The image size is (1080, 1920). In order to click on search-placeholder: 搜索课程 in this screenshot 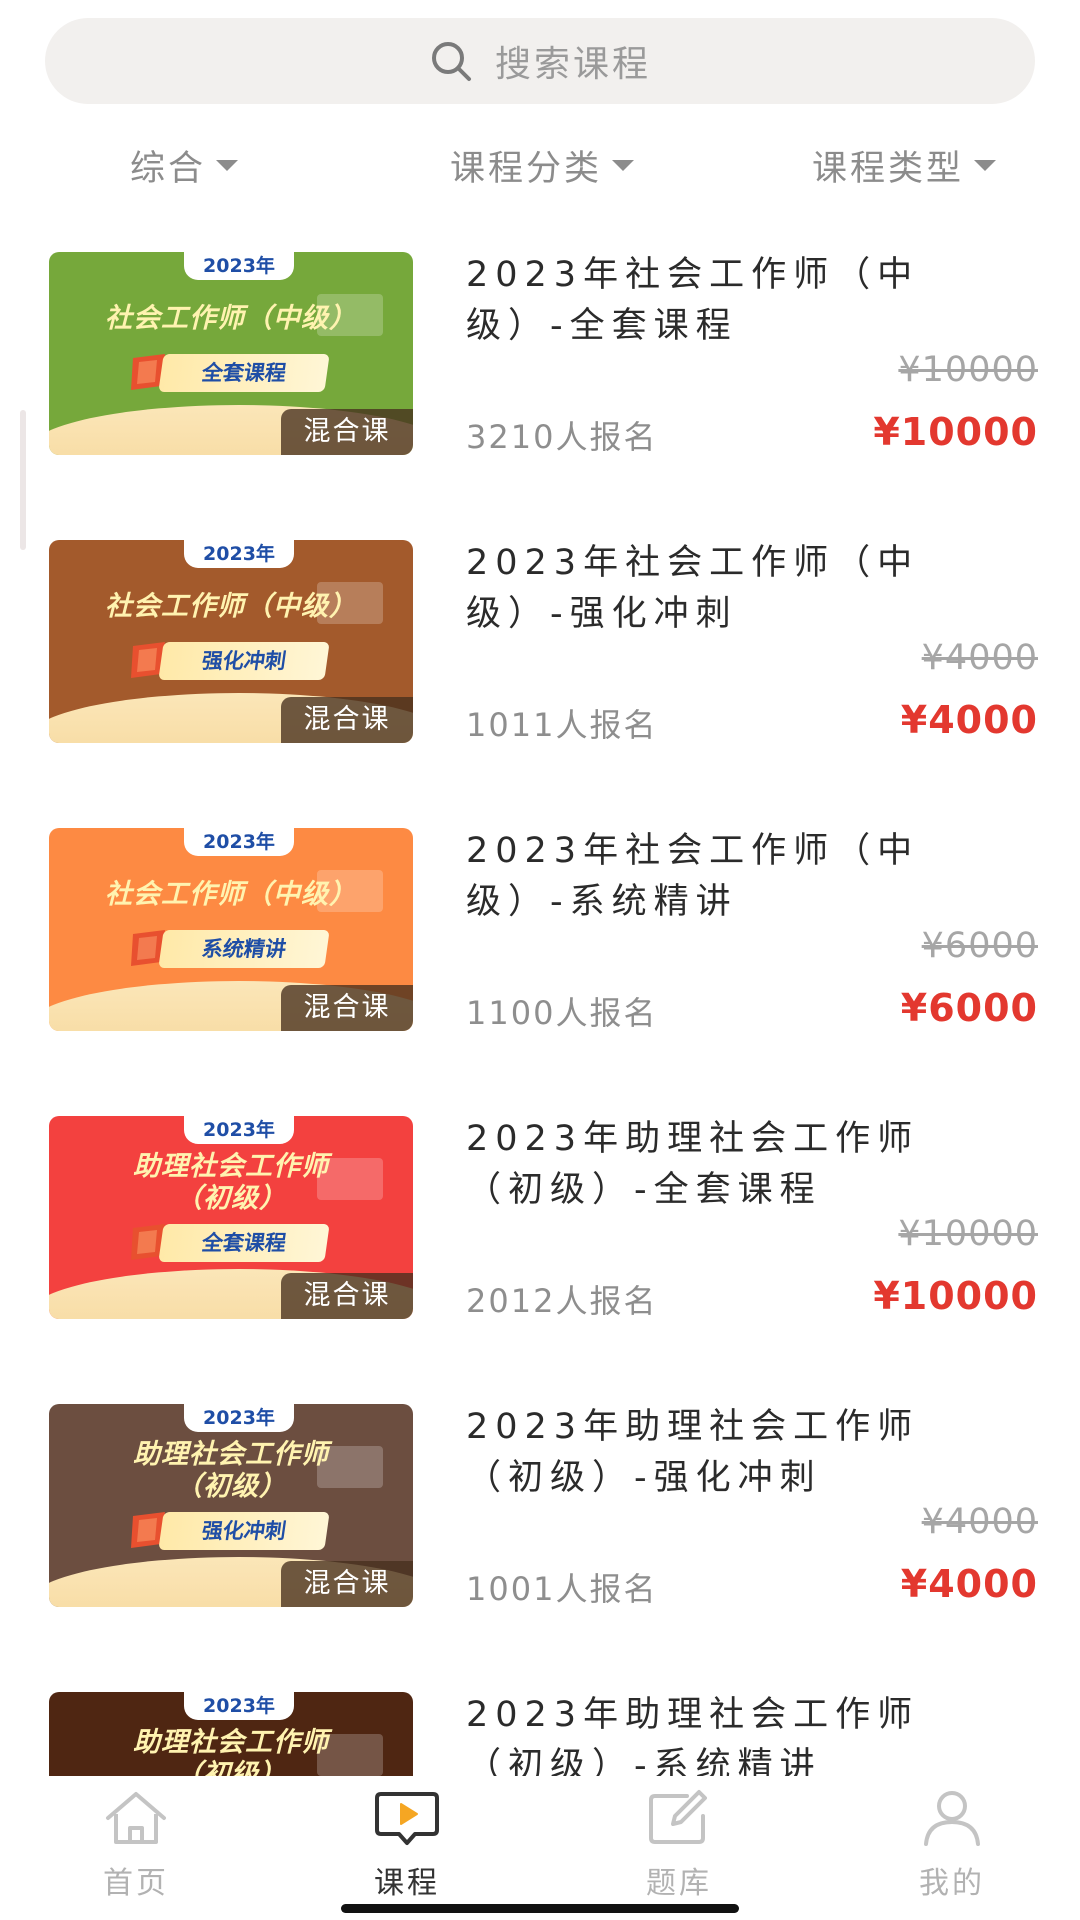, I will do `click(572, 64)`.